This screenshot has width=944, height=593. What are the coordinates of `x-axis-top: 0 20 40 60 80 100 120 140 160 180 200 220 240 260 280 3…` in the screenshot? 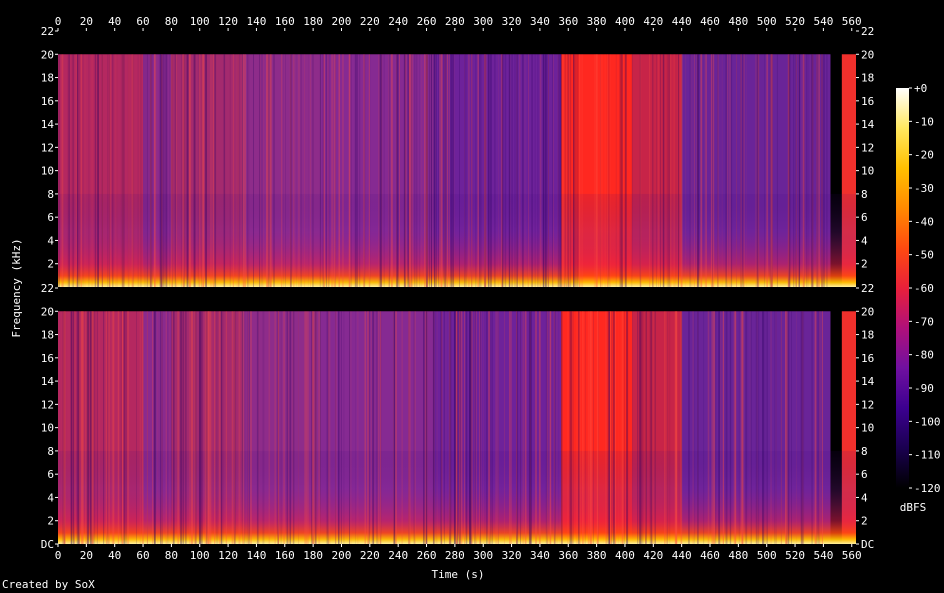 It's located at (458, 23).